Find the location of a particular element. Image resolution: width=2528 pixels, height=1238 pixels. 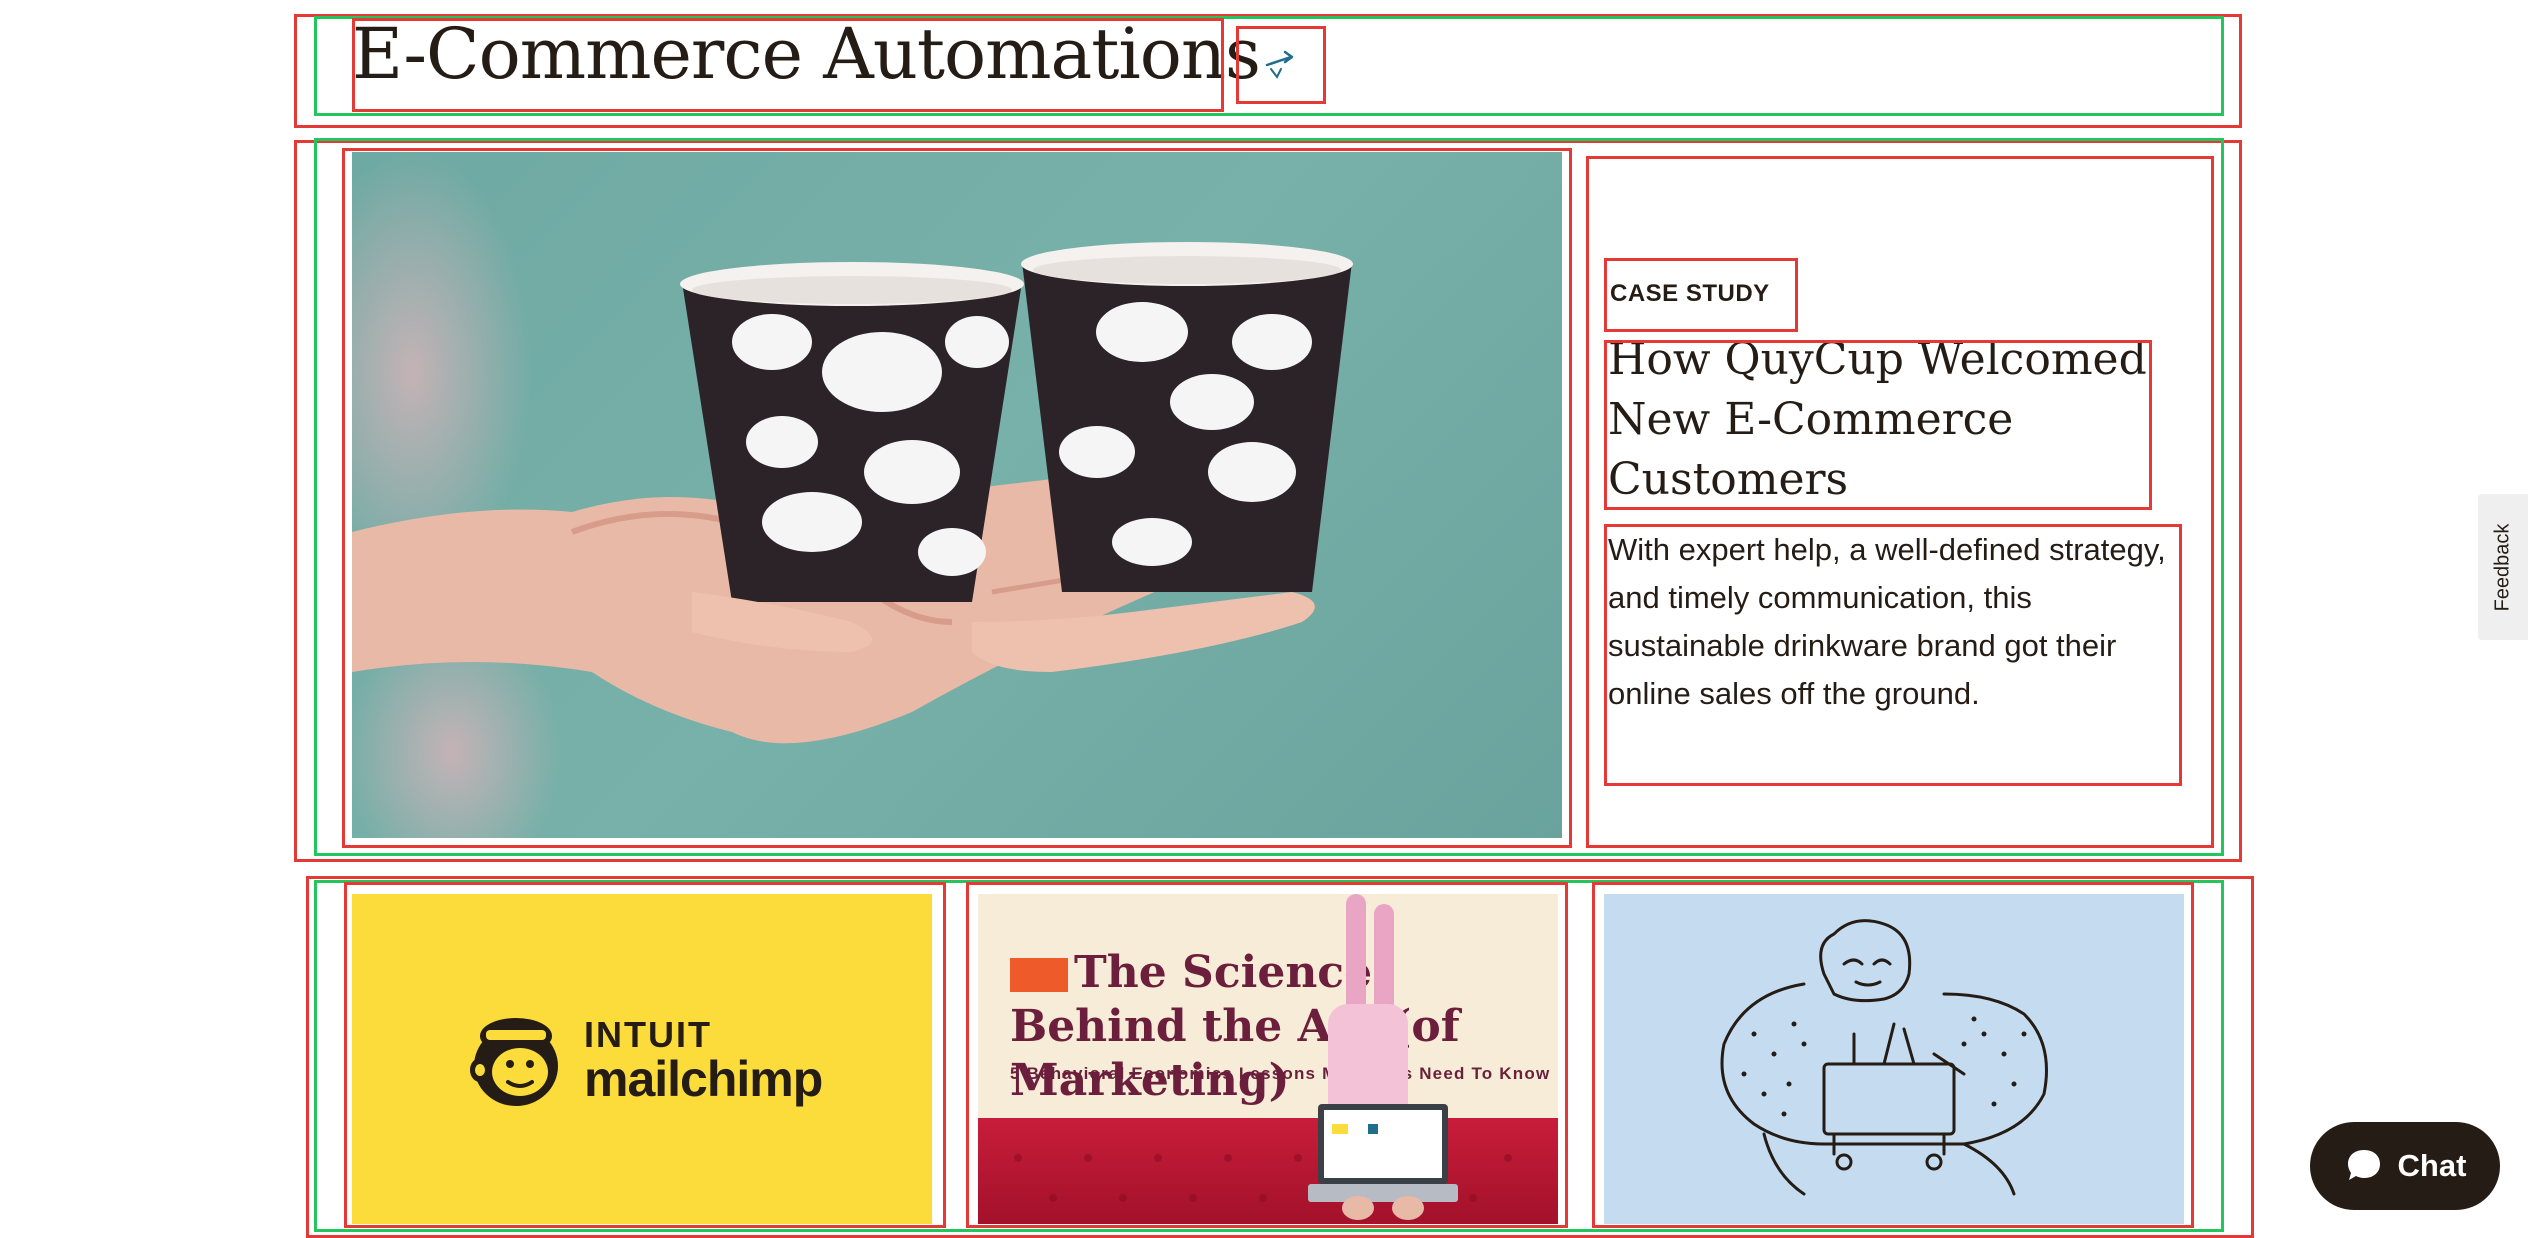

mailchimp-logo: INTUIT mailchimp is located at coordinates (642, 1060).